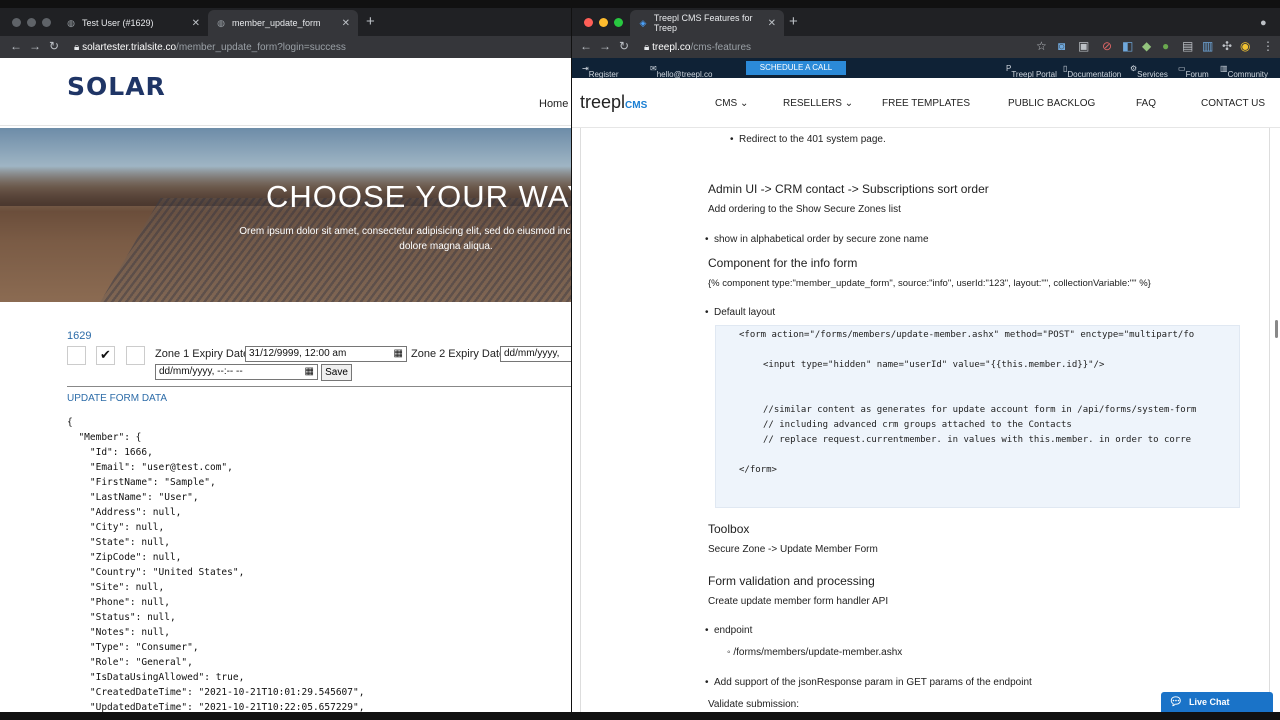 The image size is (1280, 720). Describe the element at coordinates (791, 581) in the screenshot. I see `section-heading: Form validation and processing` at that location.